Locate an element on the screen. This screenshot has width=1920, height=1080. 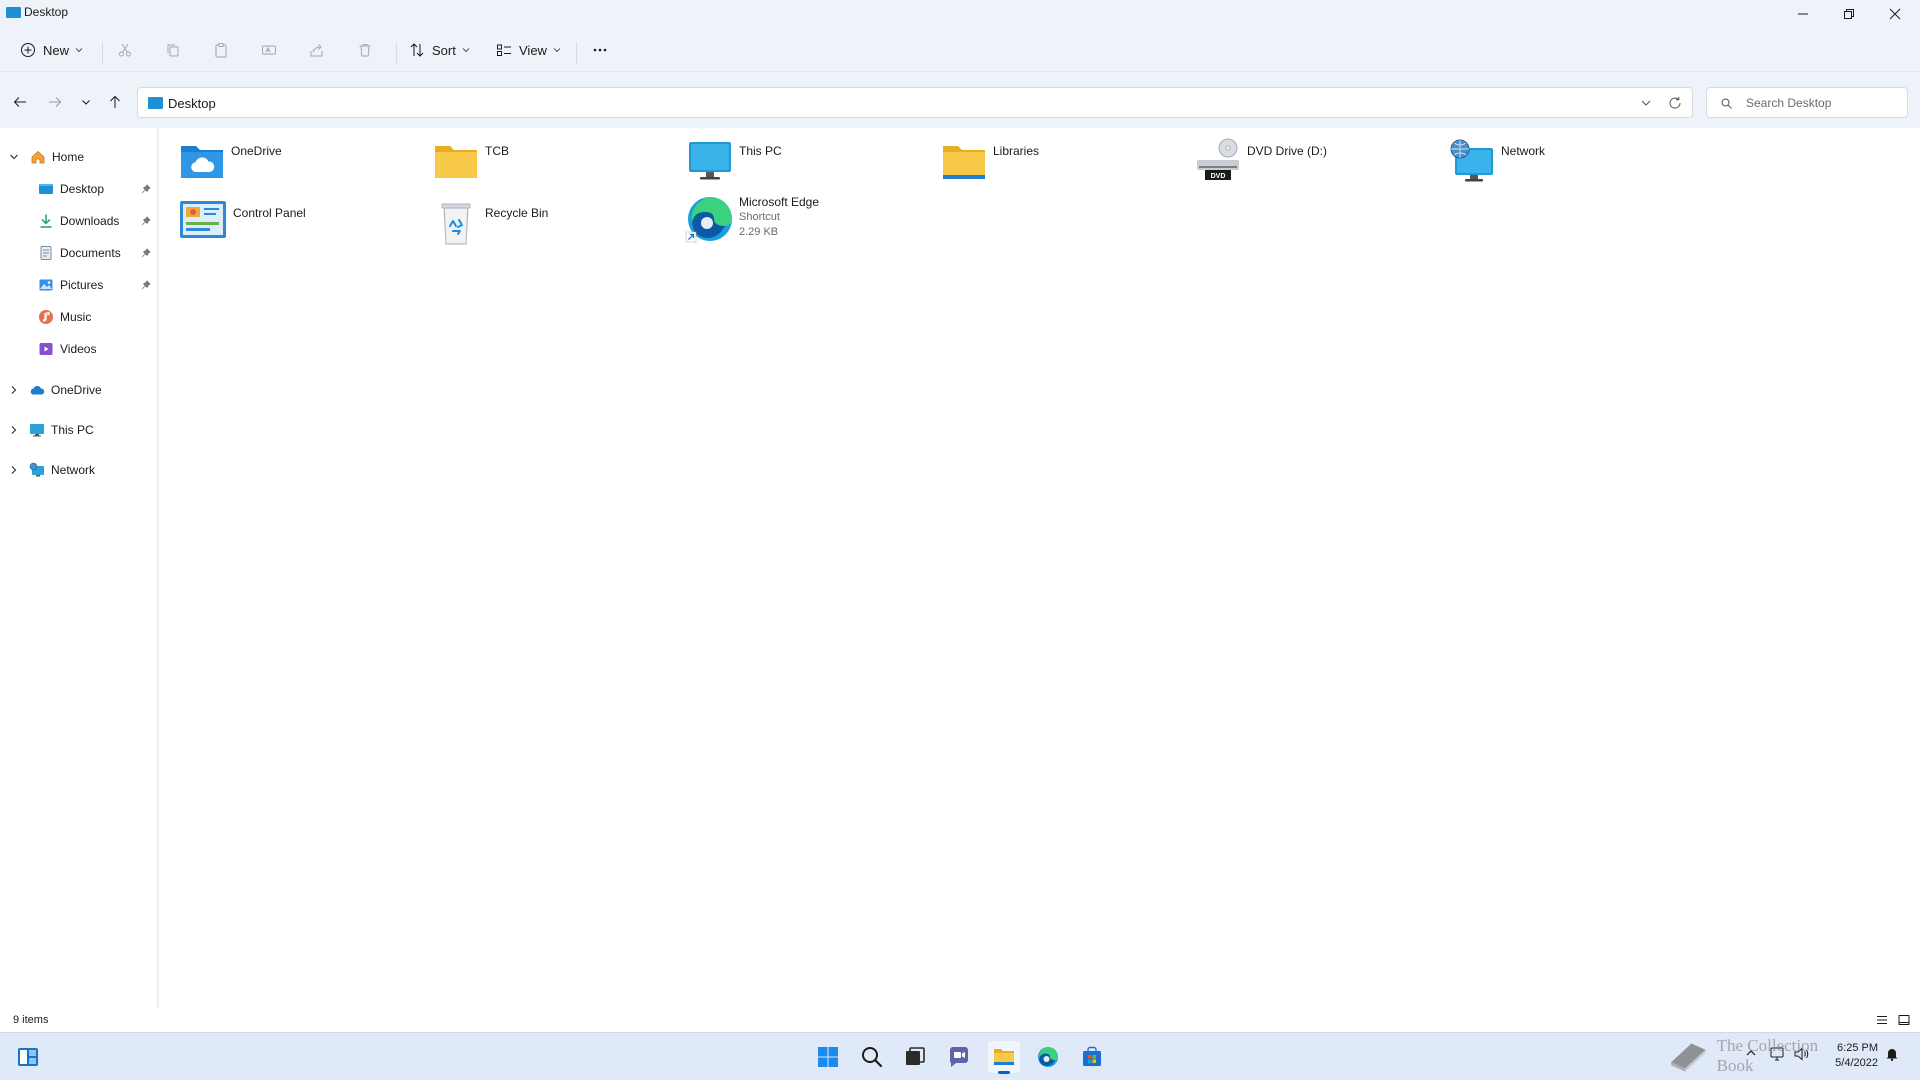
file-item: This PC is located at coordinates (734, 161).